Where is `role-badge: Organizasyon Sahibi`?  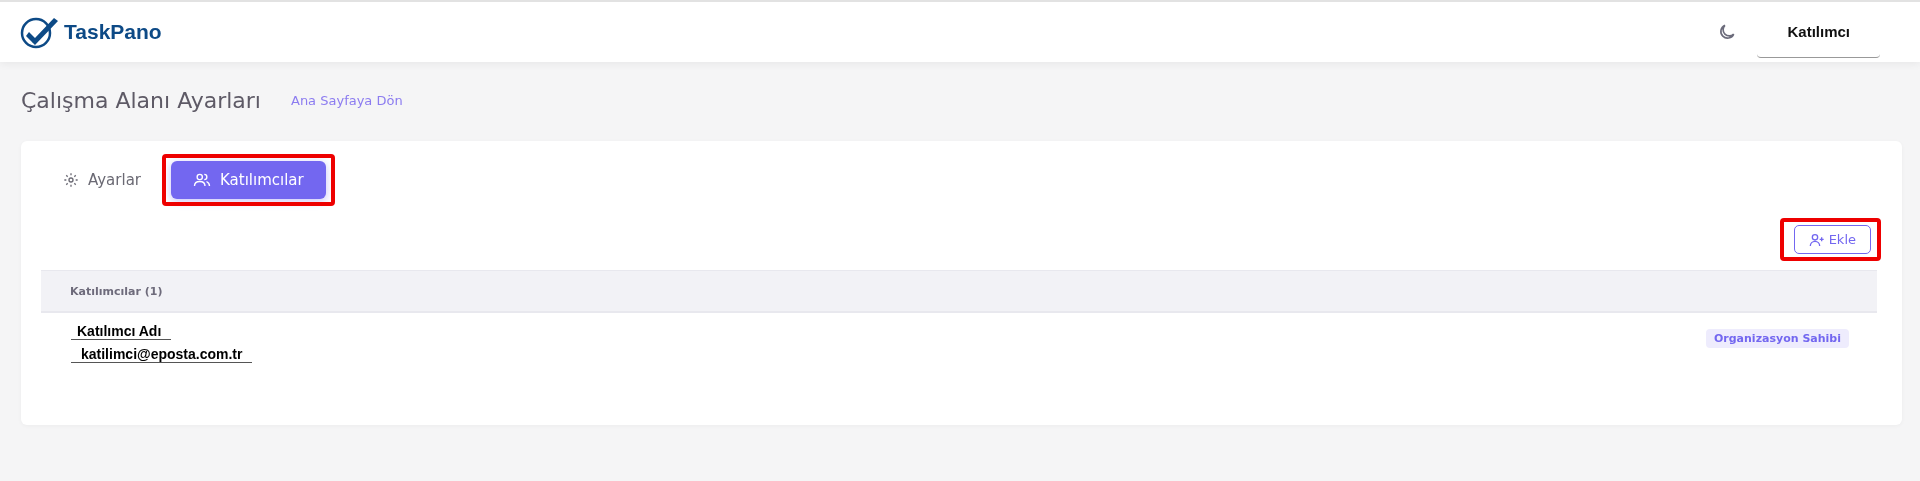
role-badge: Organizasyon Sahibi is located at coordinates (1777, 338).